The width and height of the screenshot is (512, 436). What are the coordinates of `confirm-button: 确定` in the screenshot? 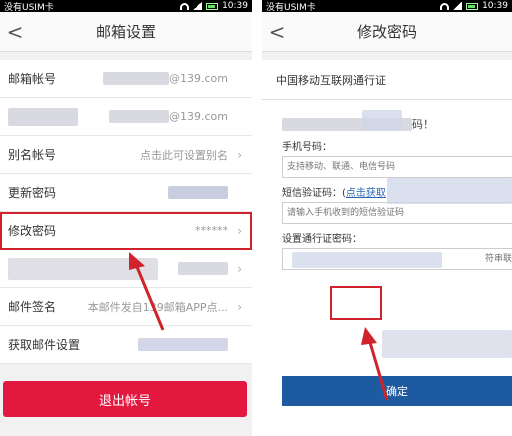 It's located at (397, 391).